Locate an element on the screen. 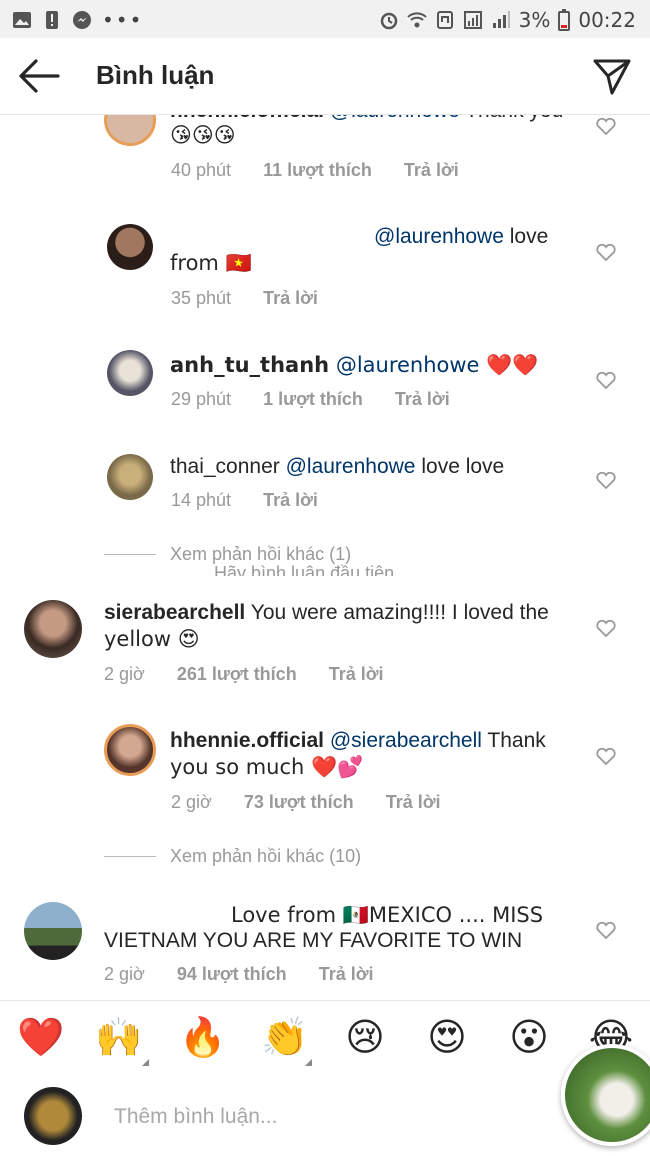 The width and height of the screenshot is (650, 1156). comment-text-line2: from 🇻🇳 is located at coordinates (211, 263).